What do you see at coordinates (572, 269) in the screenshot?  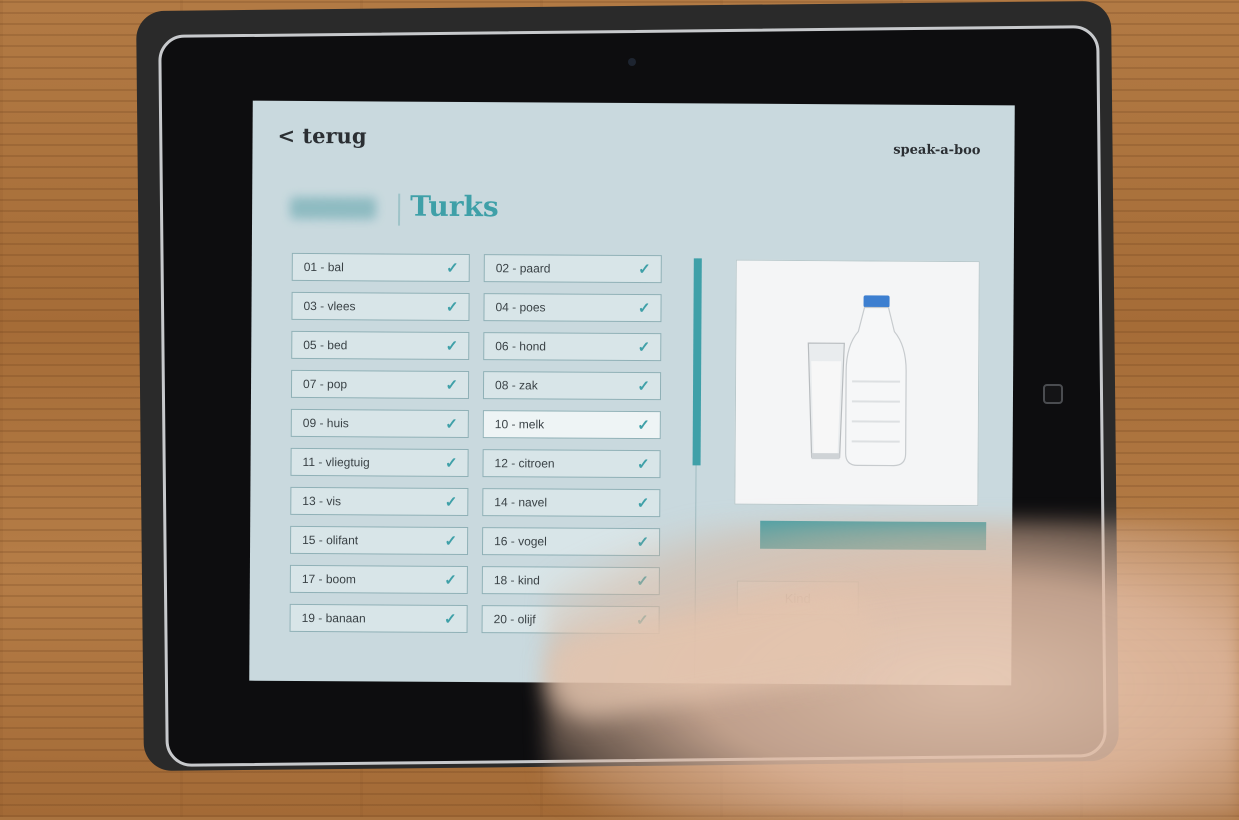 I see `word-item: 02 - paard ✓` at bounding box center [572, 269].